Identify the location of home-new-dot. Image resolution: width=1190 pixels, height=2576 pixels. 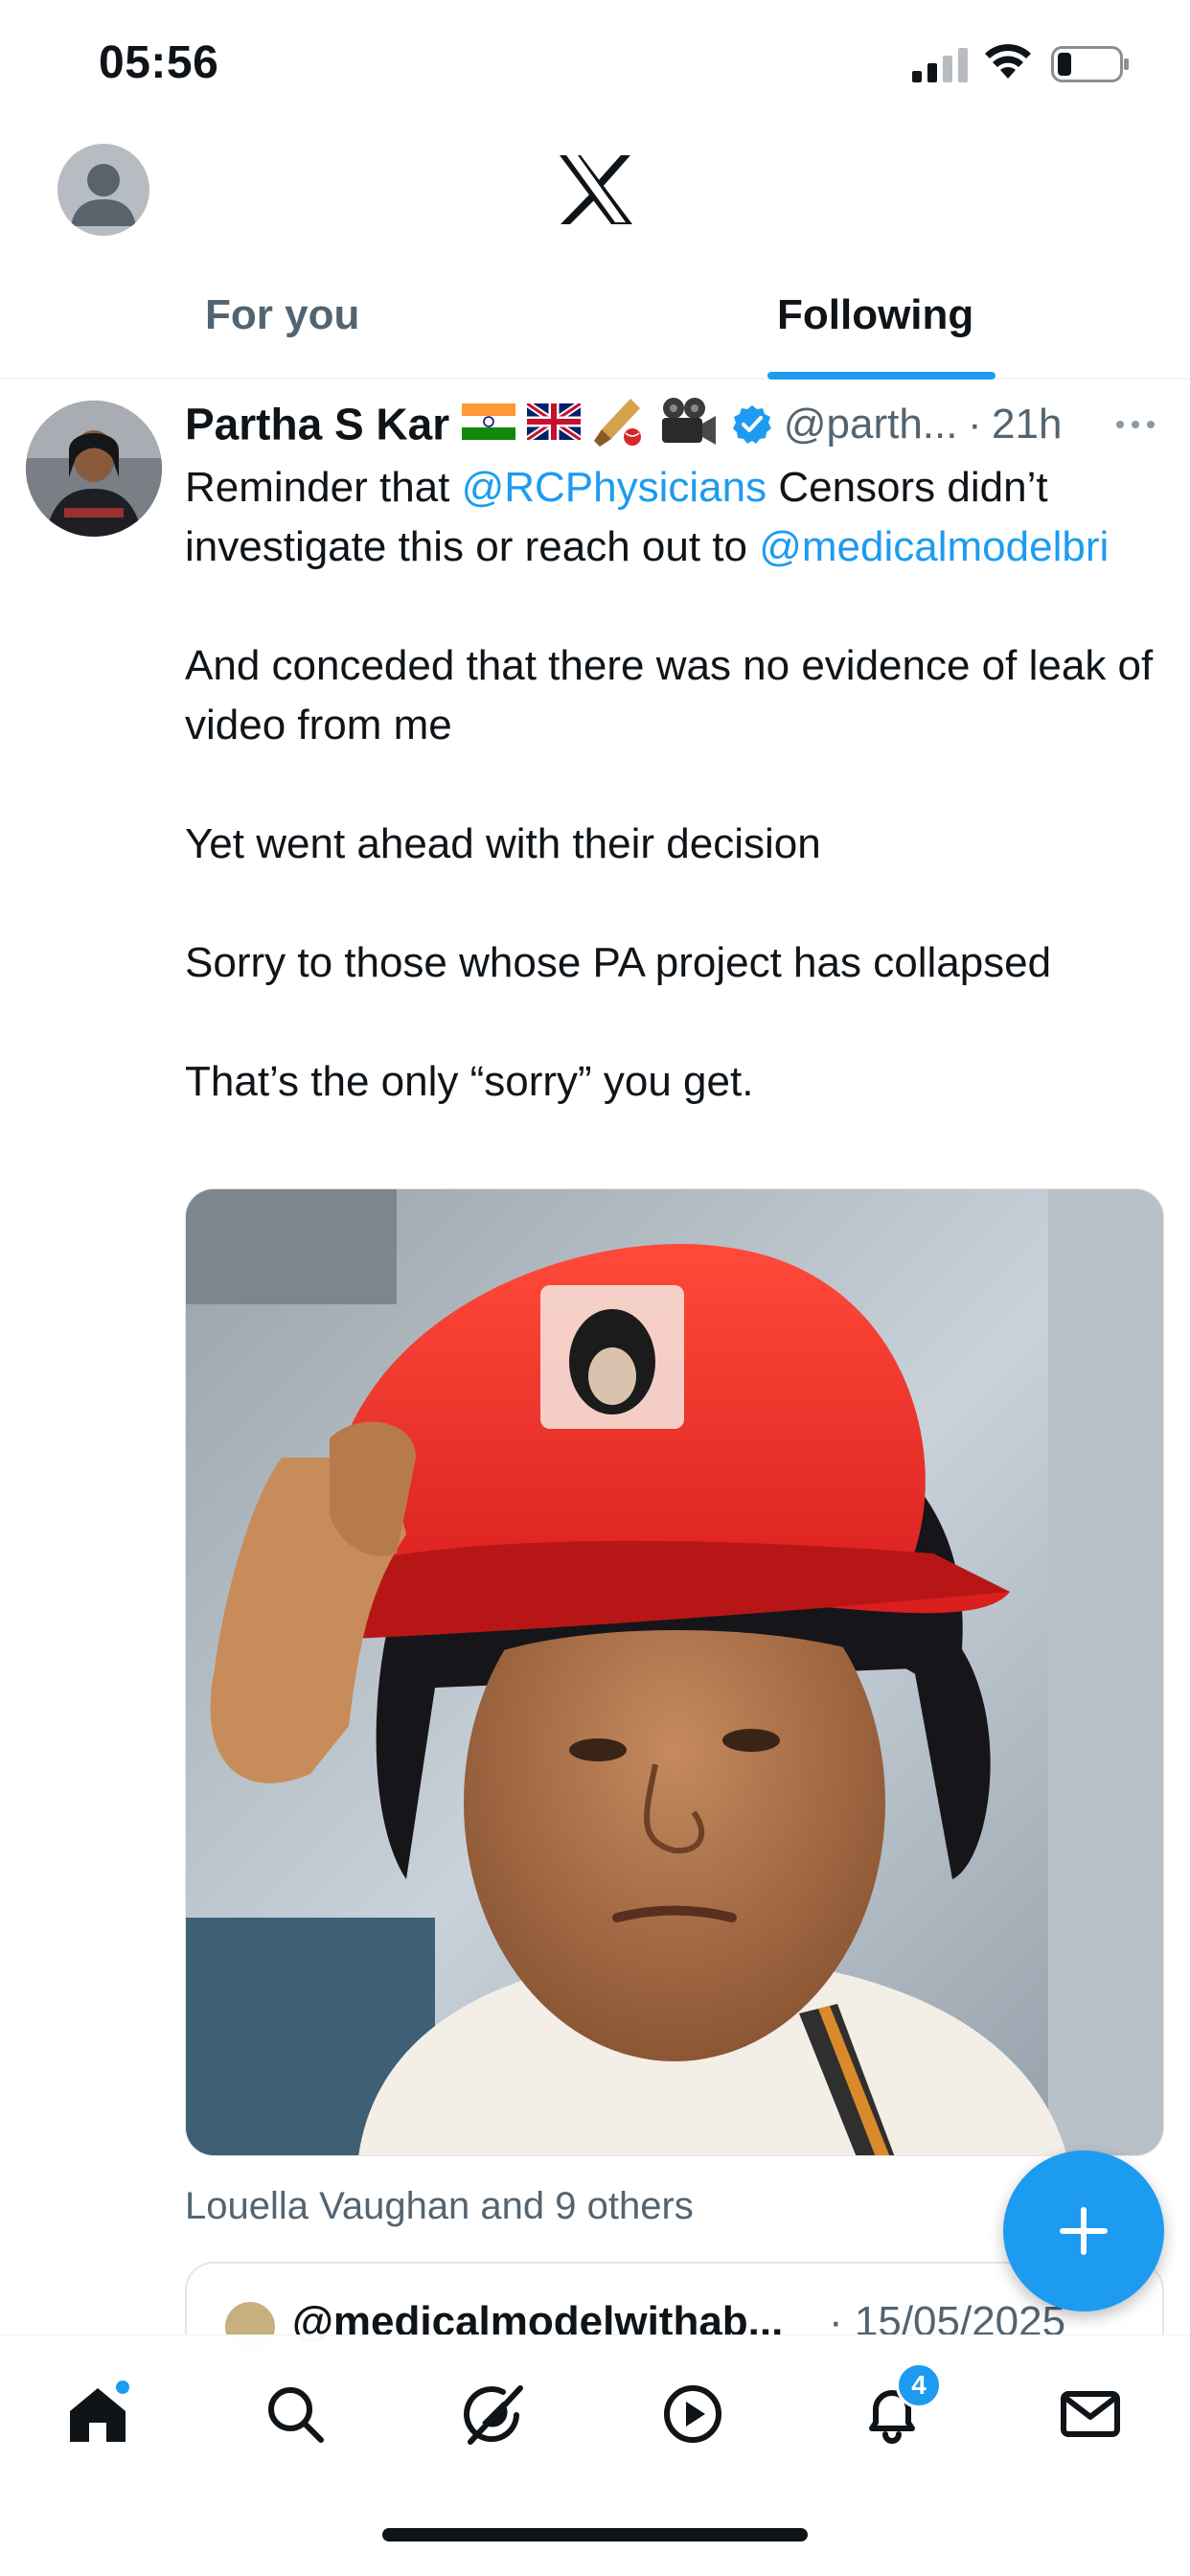
(123, 2387).